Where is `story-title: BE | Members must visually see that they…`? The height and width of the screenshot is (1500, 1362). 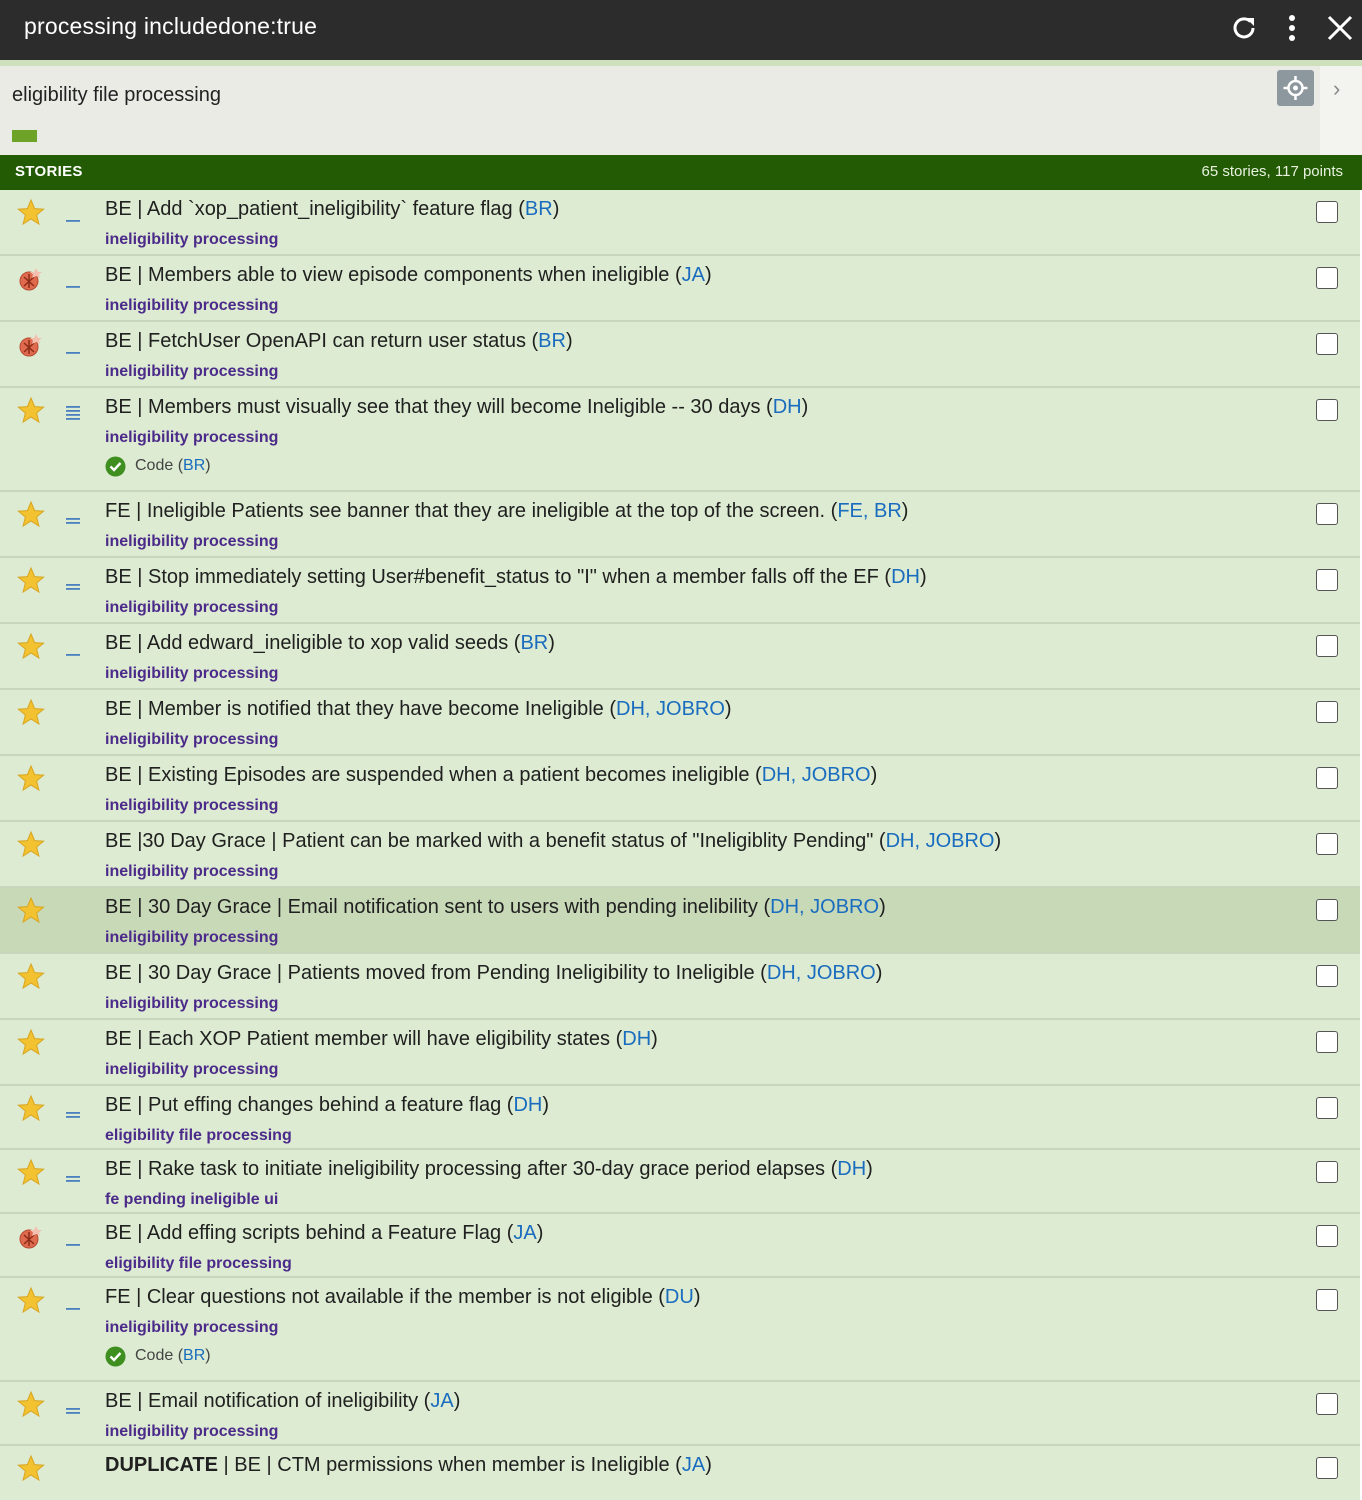 story-title: BE | Members must visually see that they… is located at coordinates (456, 407).